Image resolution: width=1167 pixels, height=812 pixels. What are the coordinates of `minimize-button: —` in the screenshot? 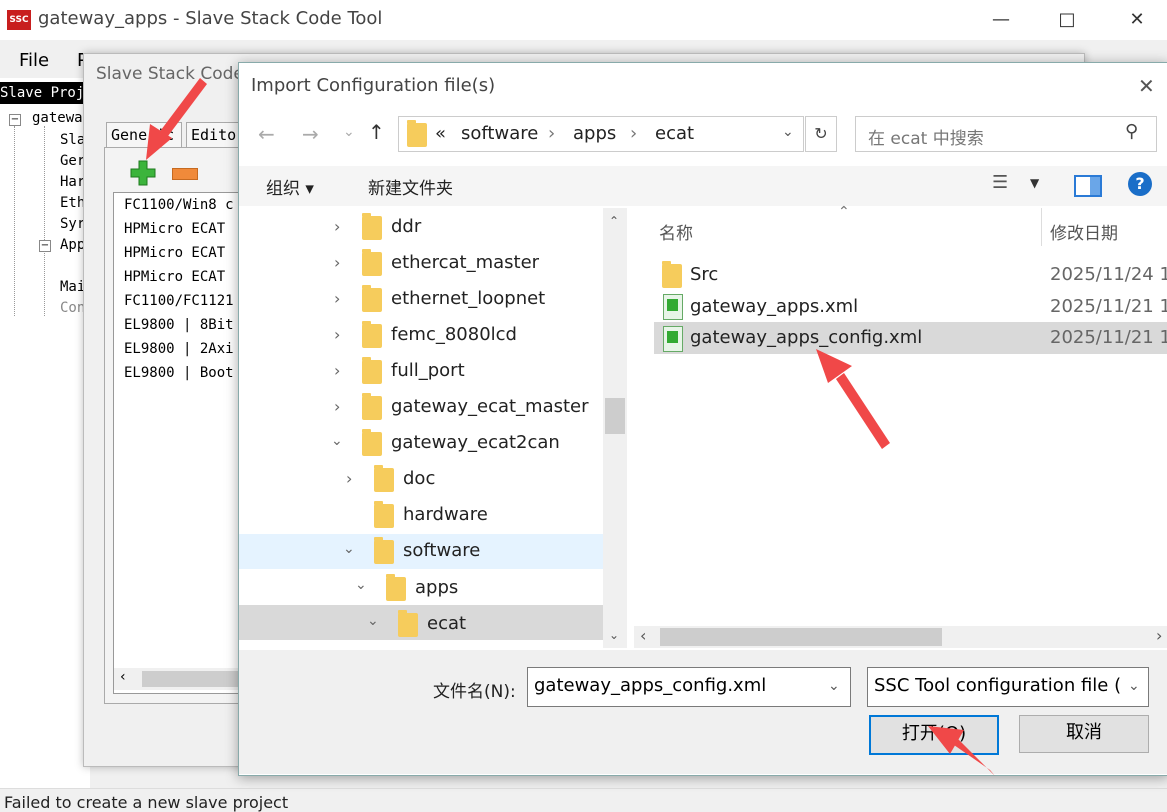 It's located at (1001, 20).